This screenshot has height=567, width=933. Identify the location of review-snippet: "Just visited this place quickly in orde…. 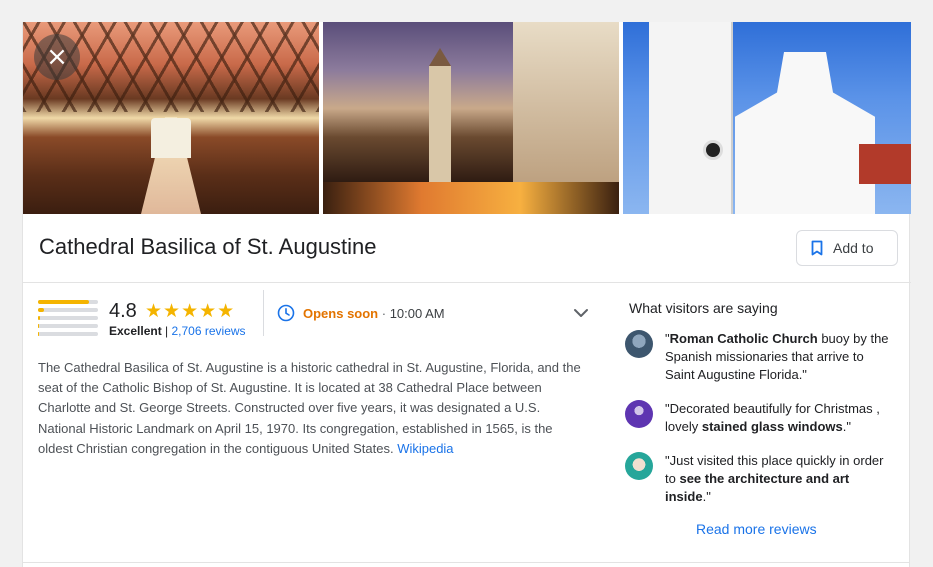
(760, 479).